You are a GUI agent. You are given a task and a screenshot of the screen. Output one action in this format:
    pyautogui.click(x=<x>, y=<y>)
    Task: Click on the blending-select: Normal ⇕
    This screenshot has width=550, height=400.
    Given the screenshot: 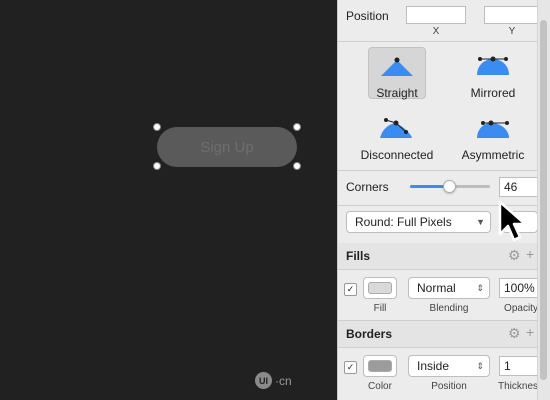 What is the action you would take?
    pyautogui.click(x=449, y=288)
    